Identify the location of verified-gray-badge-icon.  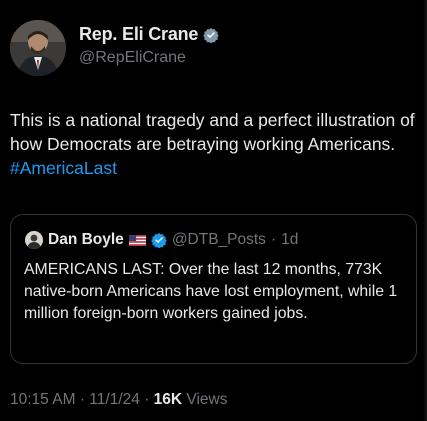
(211, 35).